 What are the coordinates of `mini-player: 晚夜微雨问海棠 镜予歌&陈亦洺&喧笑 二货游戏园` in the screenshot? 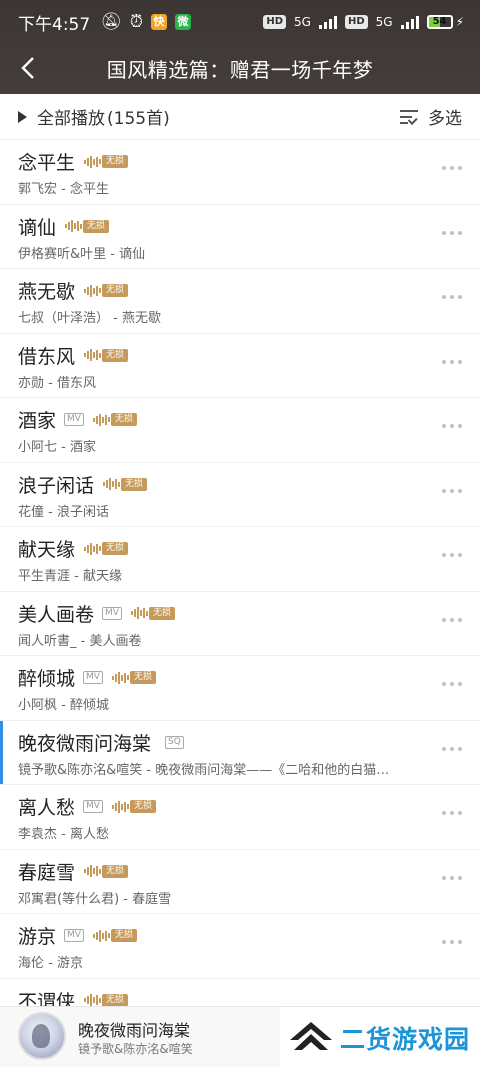 It's located at (240, 1036).